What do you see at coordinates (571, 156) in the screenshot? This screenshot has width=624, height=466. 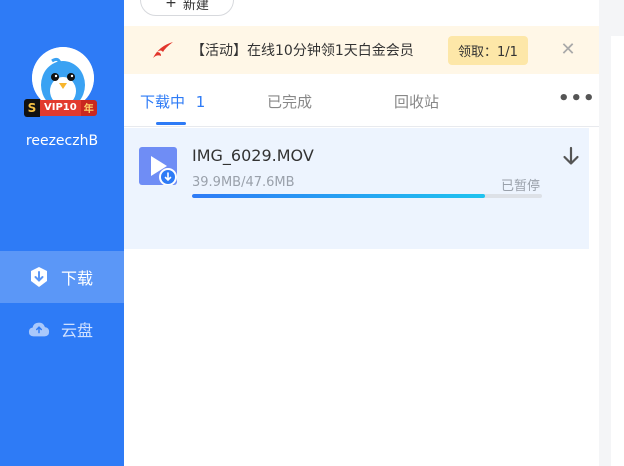 I see `download-arrow-icon` at bounding box center [571, 156].